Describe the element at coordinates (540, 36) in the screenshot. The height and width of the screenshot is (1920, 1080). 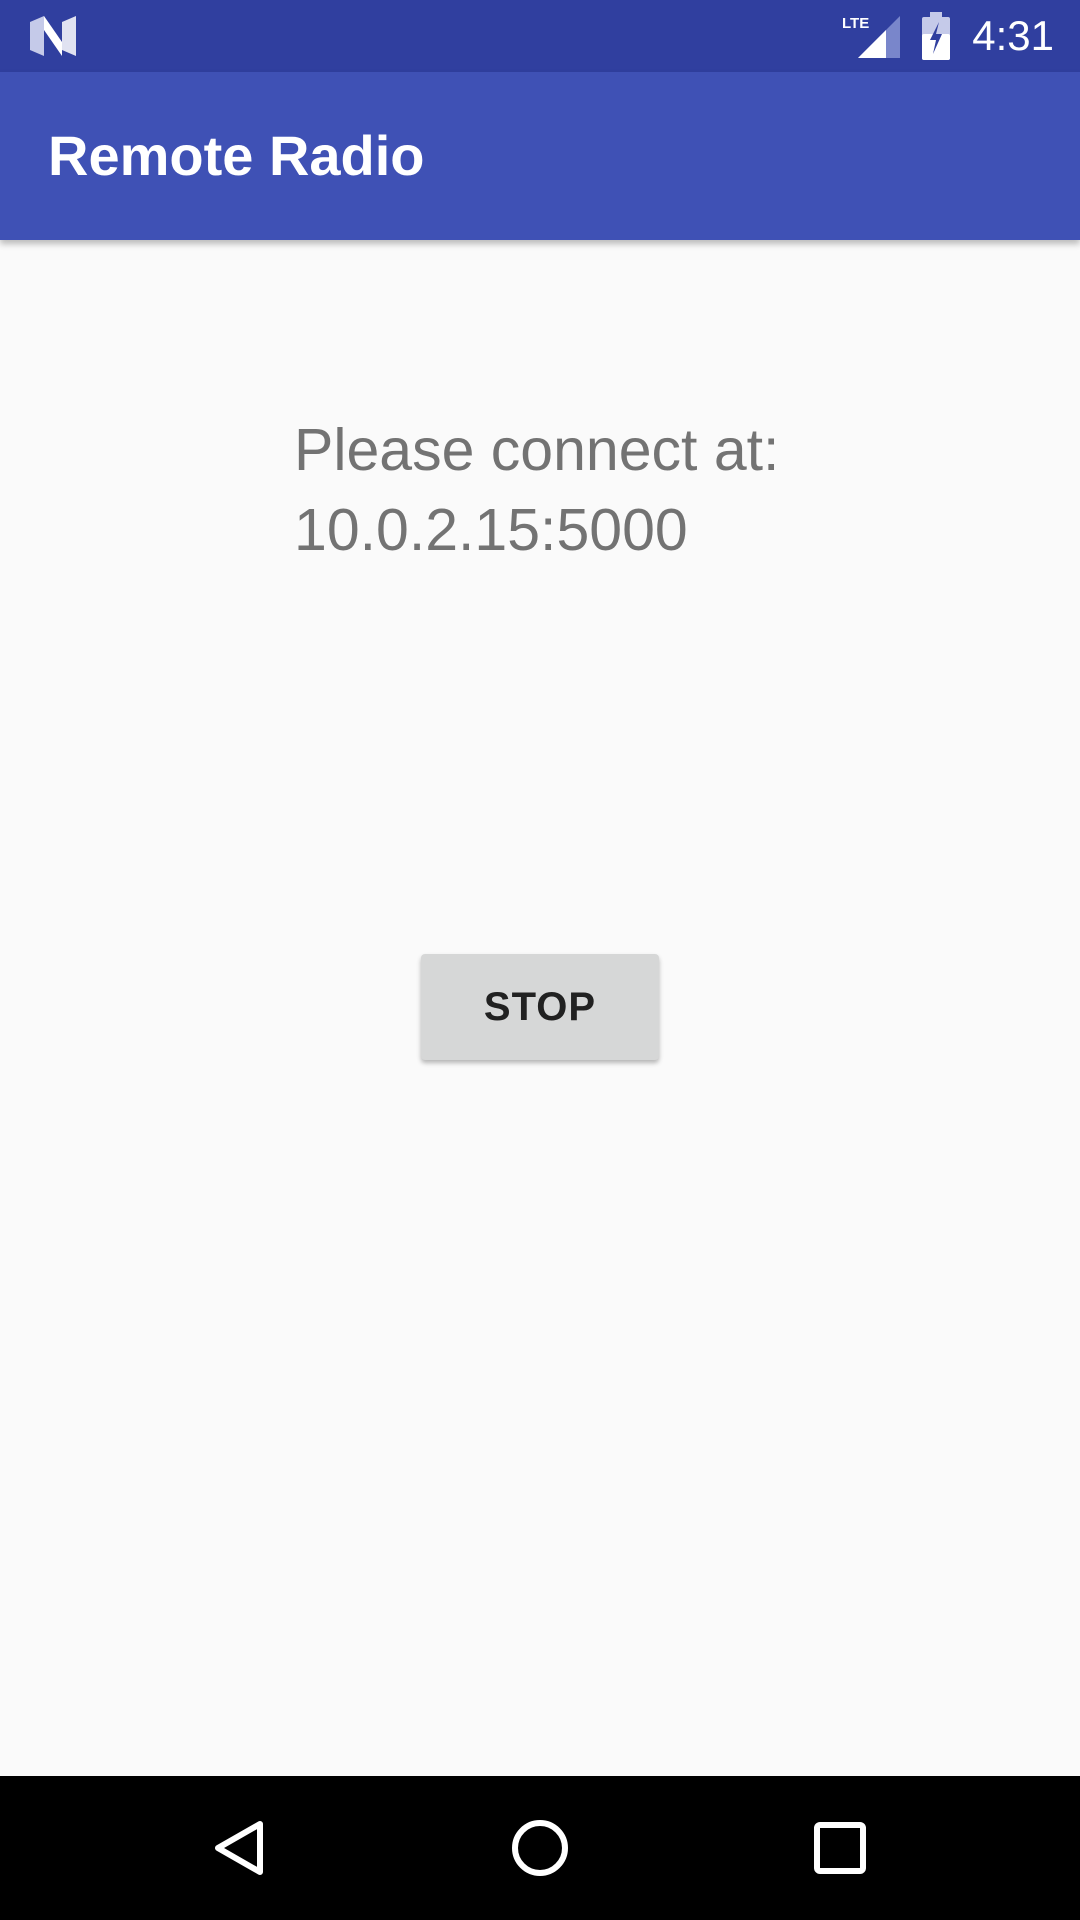
I see `status-bar: LTE 4:31` at that location.